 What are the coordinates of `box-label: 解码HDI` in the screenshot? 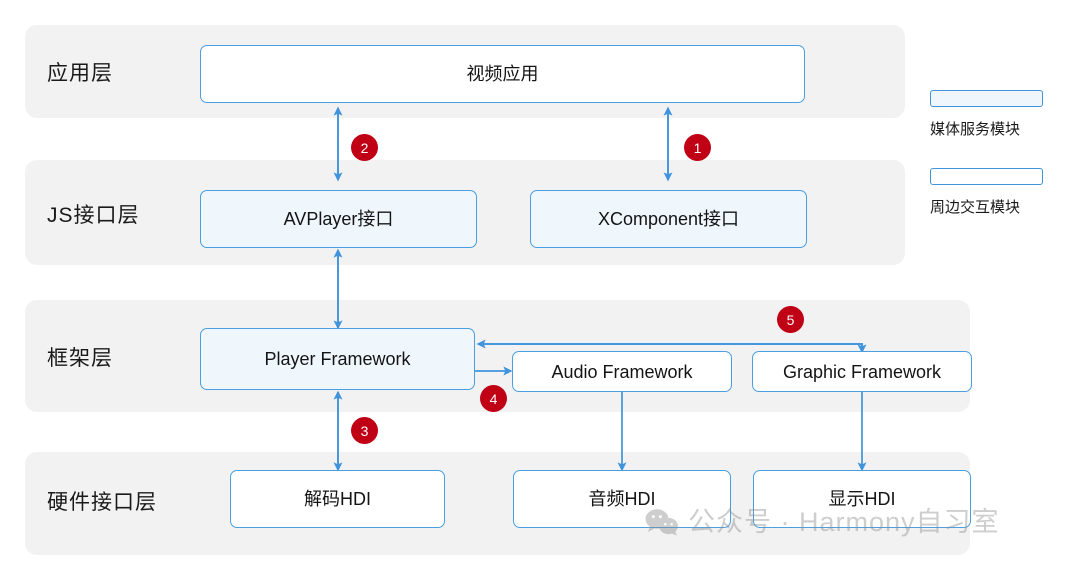 It's located at (337, 499).